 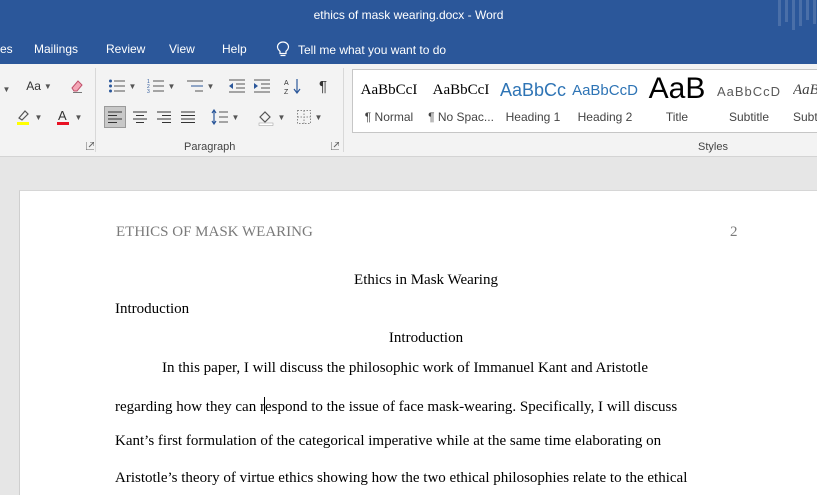 What do you see at coordinates (389, 117) in the screenshot?
I see `style-name: ¶ Normal` at bounding box center [389, 117].